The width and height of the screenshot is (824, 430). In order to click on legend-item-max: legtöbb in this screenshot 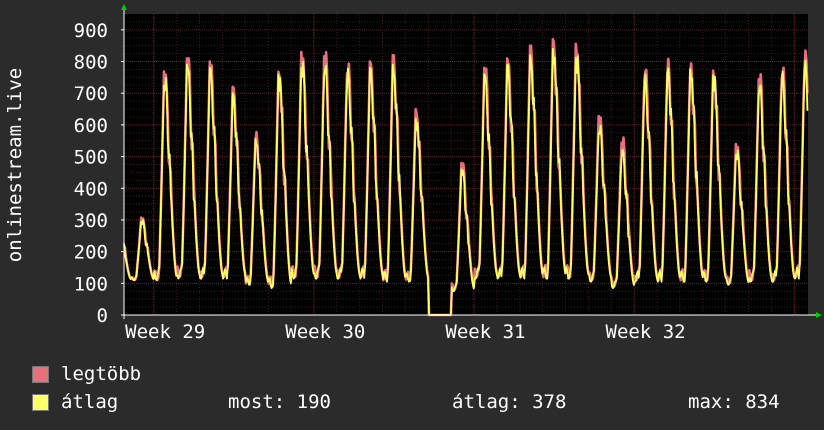, I will do `click(86, 374)`.